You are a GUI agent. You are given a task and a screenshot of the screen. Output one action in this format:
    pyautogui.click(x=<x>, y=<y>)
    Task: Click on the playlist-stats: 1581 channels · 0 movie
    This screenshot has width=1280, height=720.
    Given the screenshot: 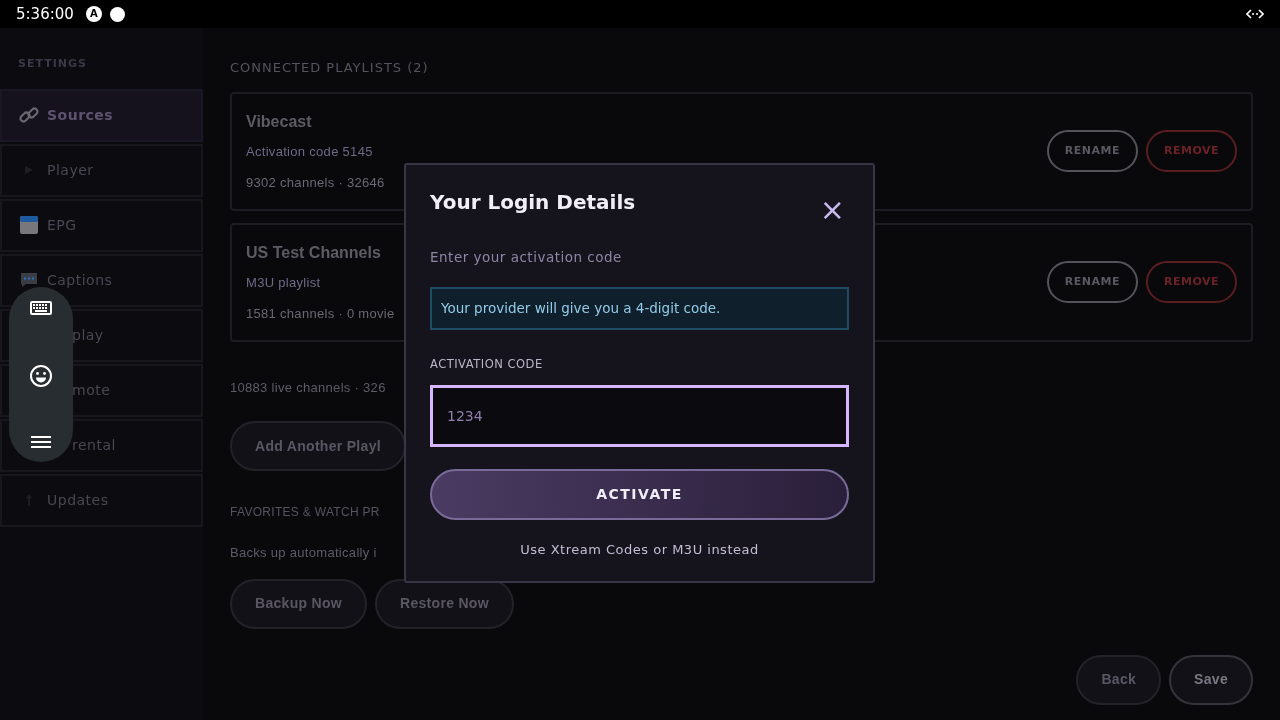 What is the action you would take?
    pyautogui.click(x=320, y=314)
    